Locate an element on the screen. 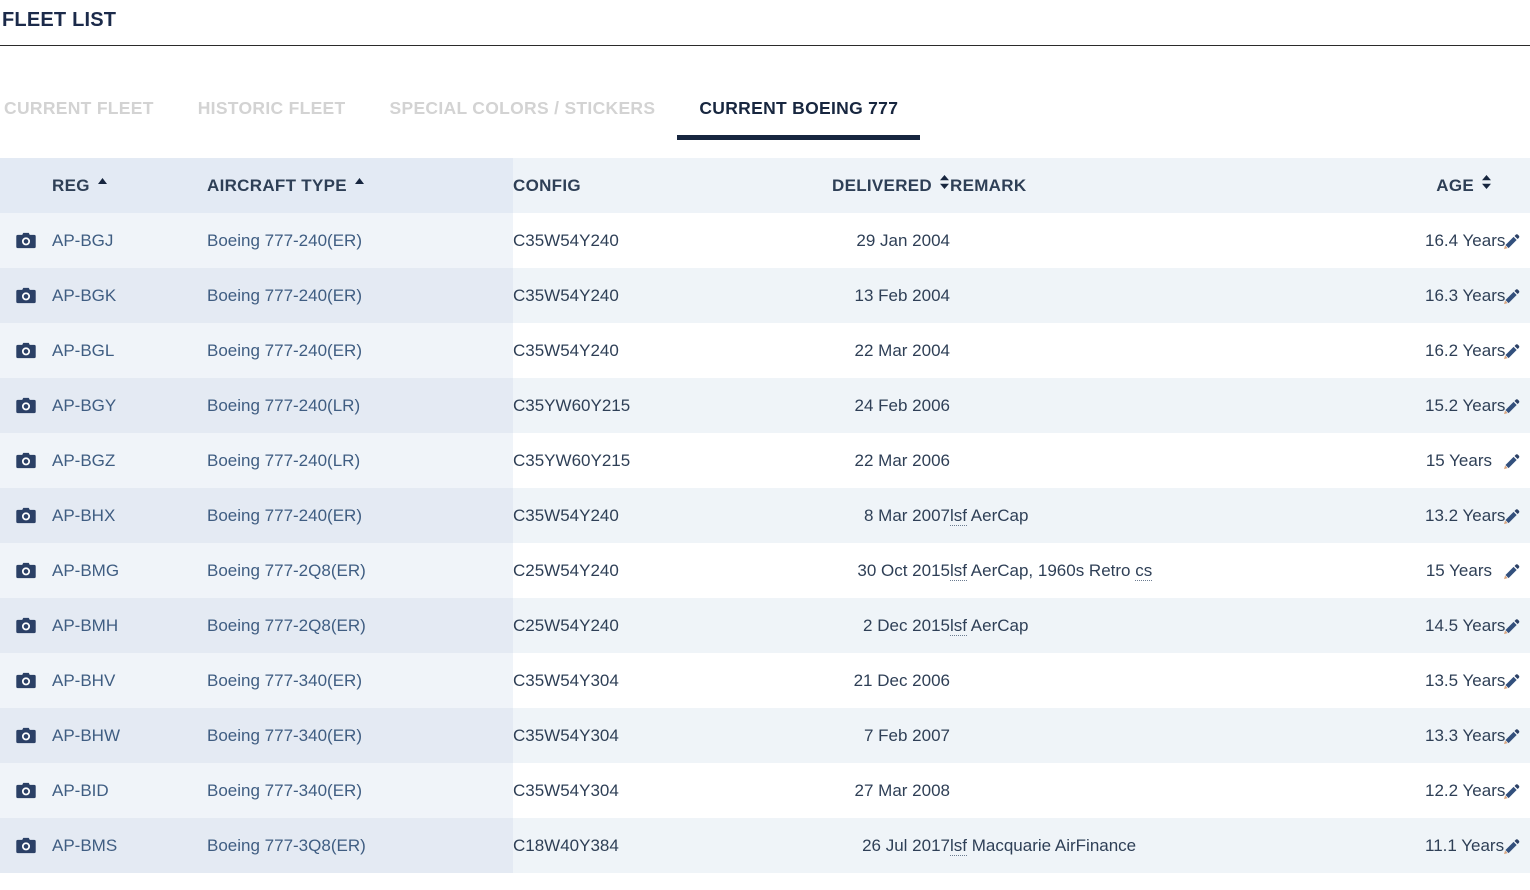 Image resolution: width=1530 pixels, height=890 pixels. cell-config: C25W54Y240 is located at coordinates (653, 570).